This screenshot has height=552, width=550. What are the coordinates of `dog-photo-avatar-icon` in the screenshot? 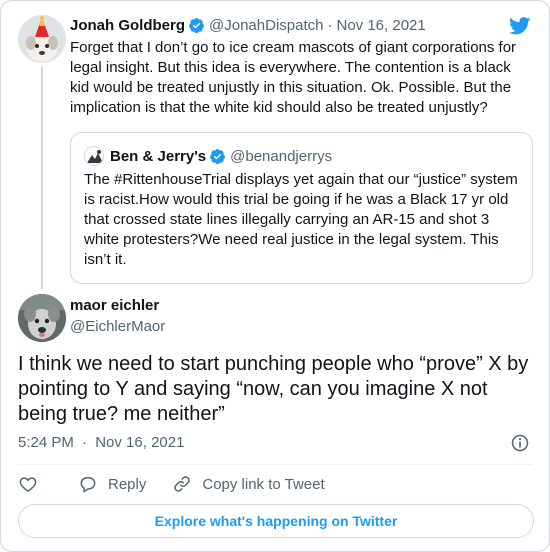 It's located at (42, 318).